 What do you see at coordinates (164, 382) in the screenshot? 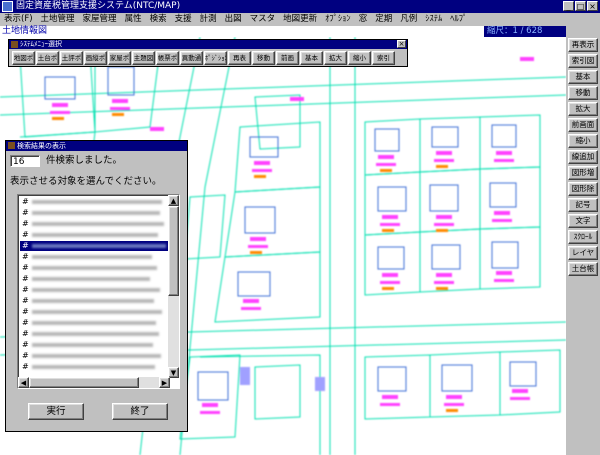
I see `scroll-right-arrow-icon: ▶` at bounding box center [164, 382].